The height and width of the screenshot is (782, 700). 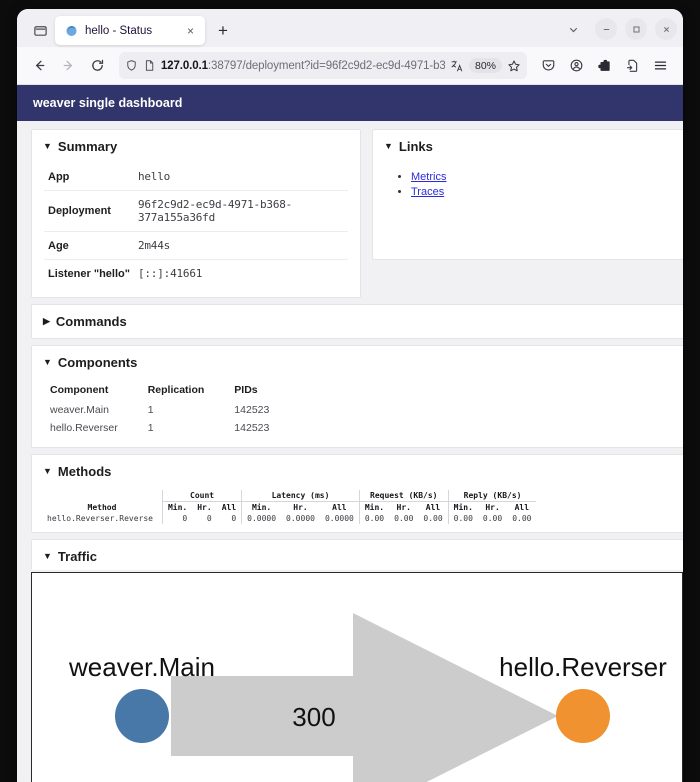 What do you see at coordinates (618, 31) in the screenshot?
I see `window-controls` at bounding box center [618, 31].